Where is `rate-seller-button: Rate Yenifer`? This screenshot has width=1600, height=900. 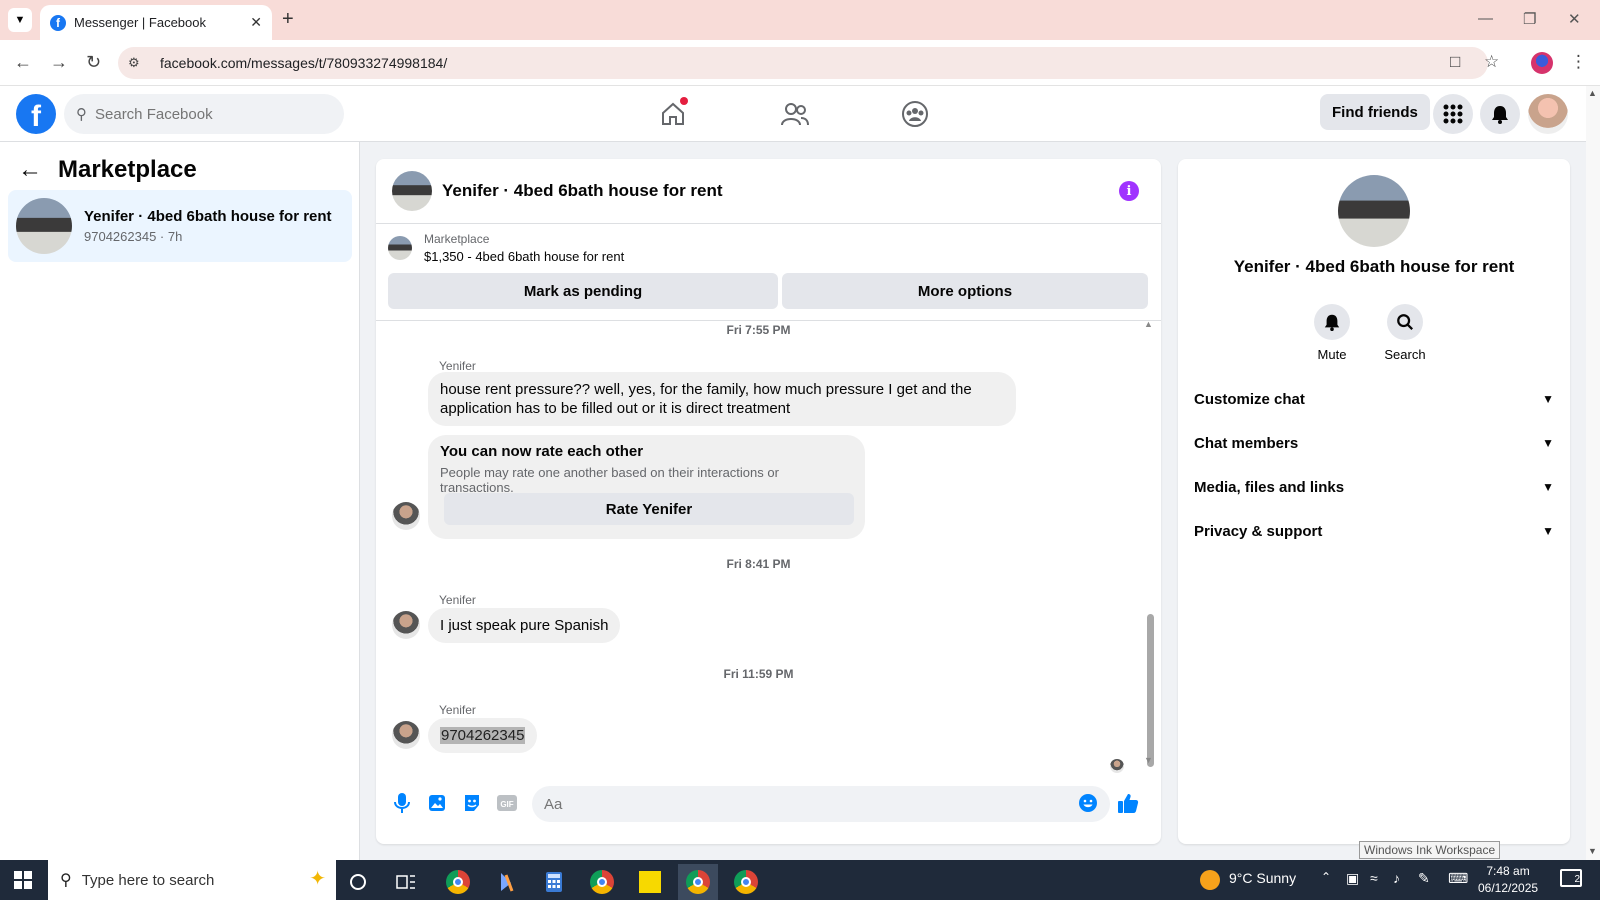 rate-seller-button: Rate Yenifer is located at coordinates (649, 509).